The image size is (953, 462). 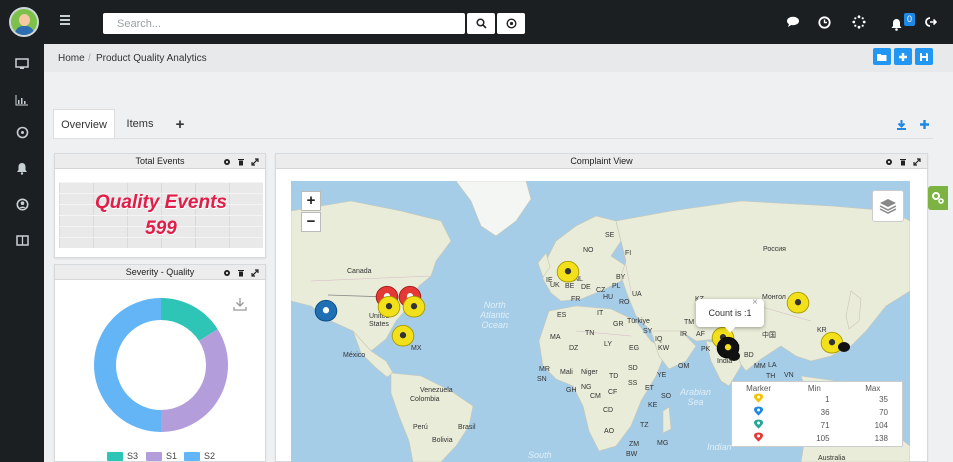 I want to click on total-events-panel: Total Events Quality Events 599, so click(x=160, y=205).